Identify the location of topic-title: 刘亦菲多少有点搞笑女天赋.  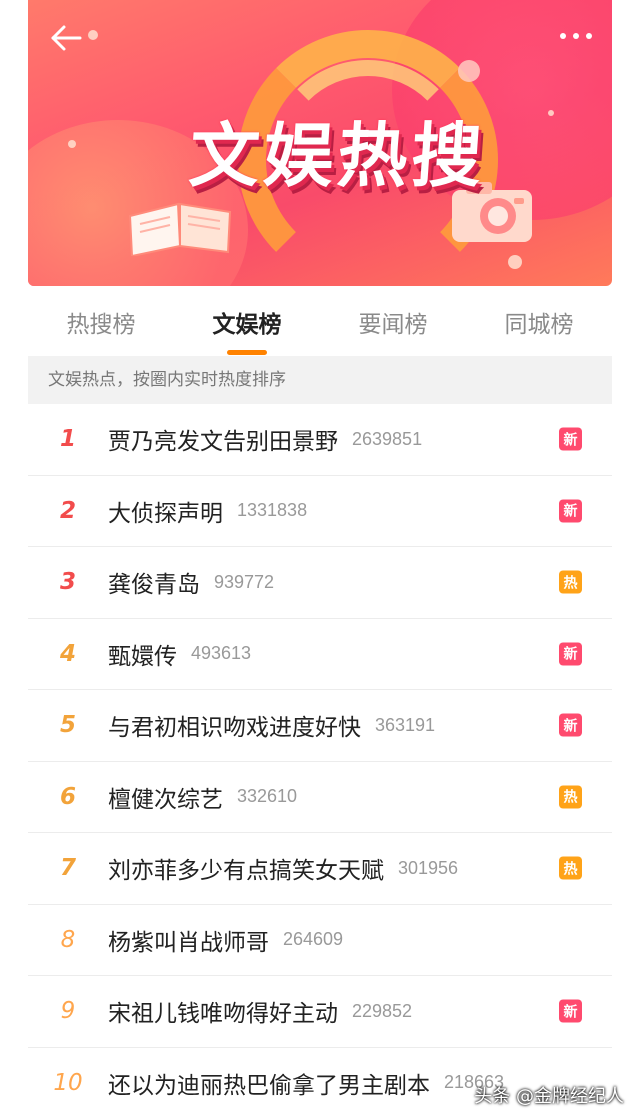
(246, 868).